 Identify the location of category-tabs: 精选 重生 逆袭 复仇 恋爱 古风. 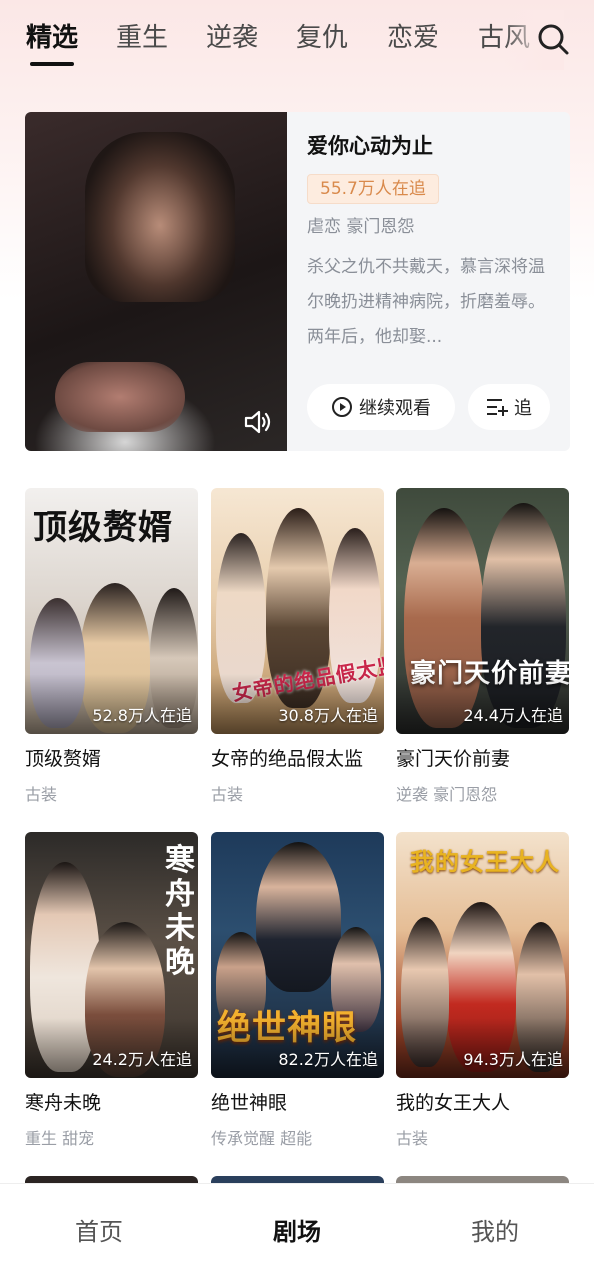
(297, 40).